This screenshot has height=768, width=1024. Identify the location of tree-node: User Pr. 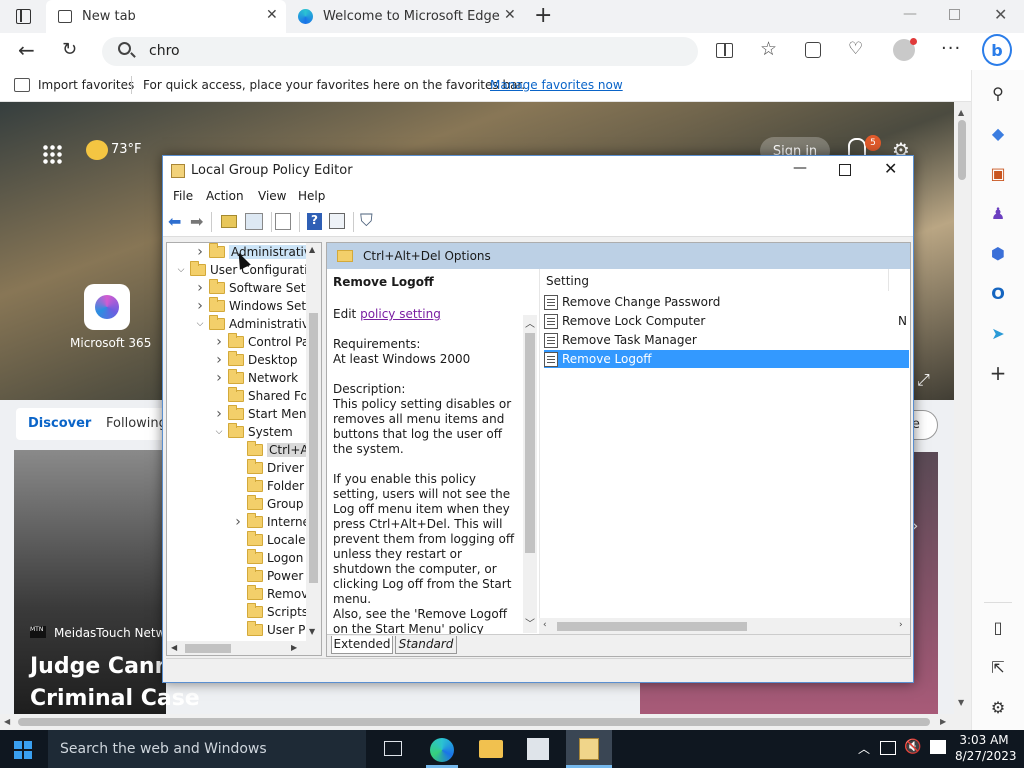
(238, 630).